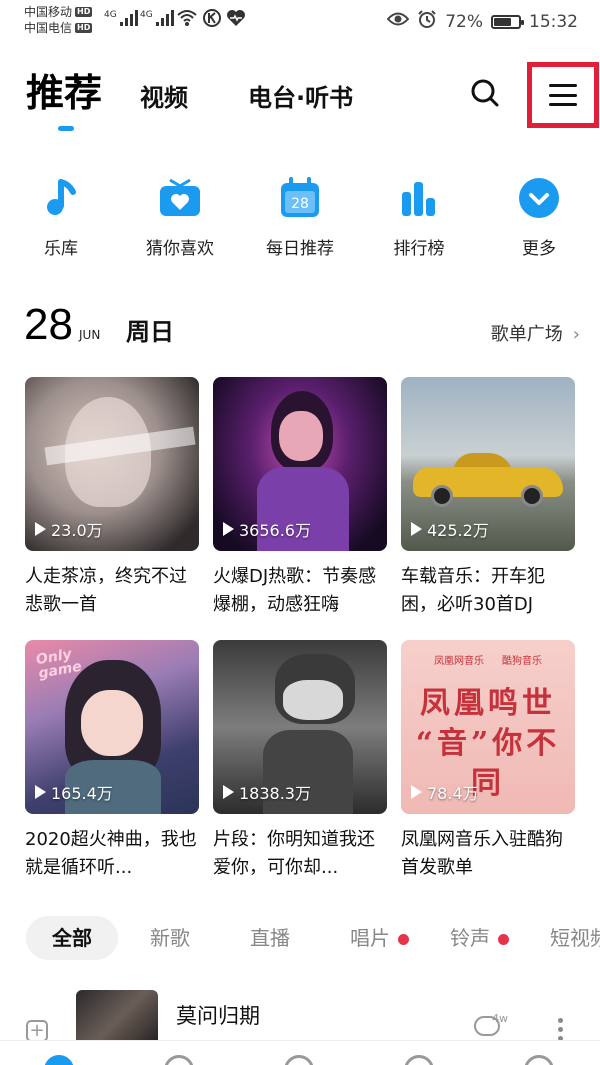 The height and width of the screenshot is (1065, 600). What do you see at coordinates (189, 96) in the screenshot?
I see `top-tabs: 推荐 视频 电台·听书` at bounding box center [189, 96].